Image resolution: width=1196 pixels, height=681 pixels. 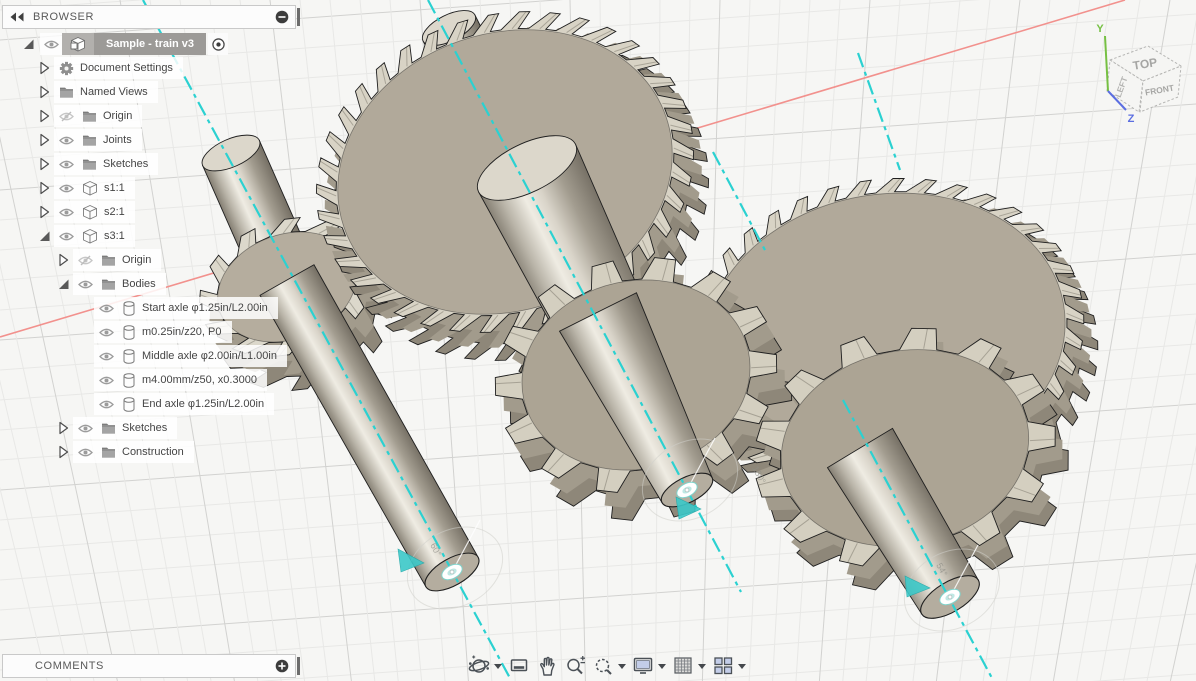 I want to click on tree-item-label: m4.00mm/z50, x0.3000, so click(x=199, y=380).